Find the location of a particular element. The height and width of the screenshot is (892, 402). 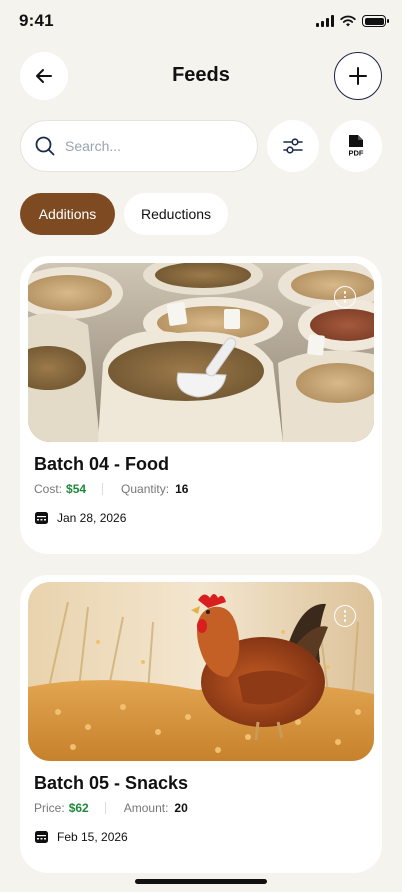

status-icons is located at coordinates (352, 21).